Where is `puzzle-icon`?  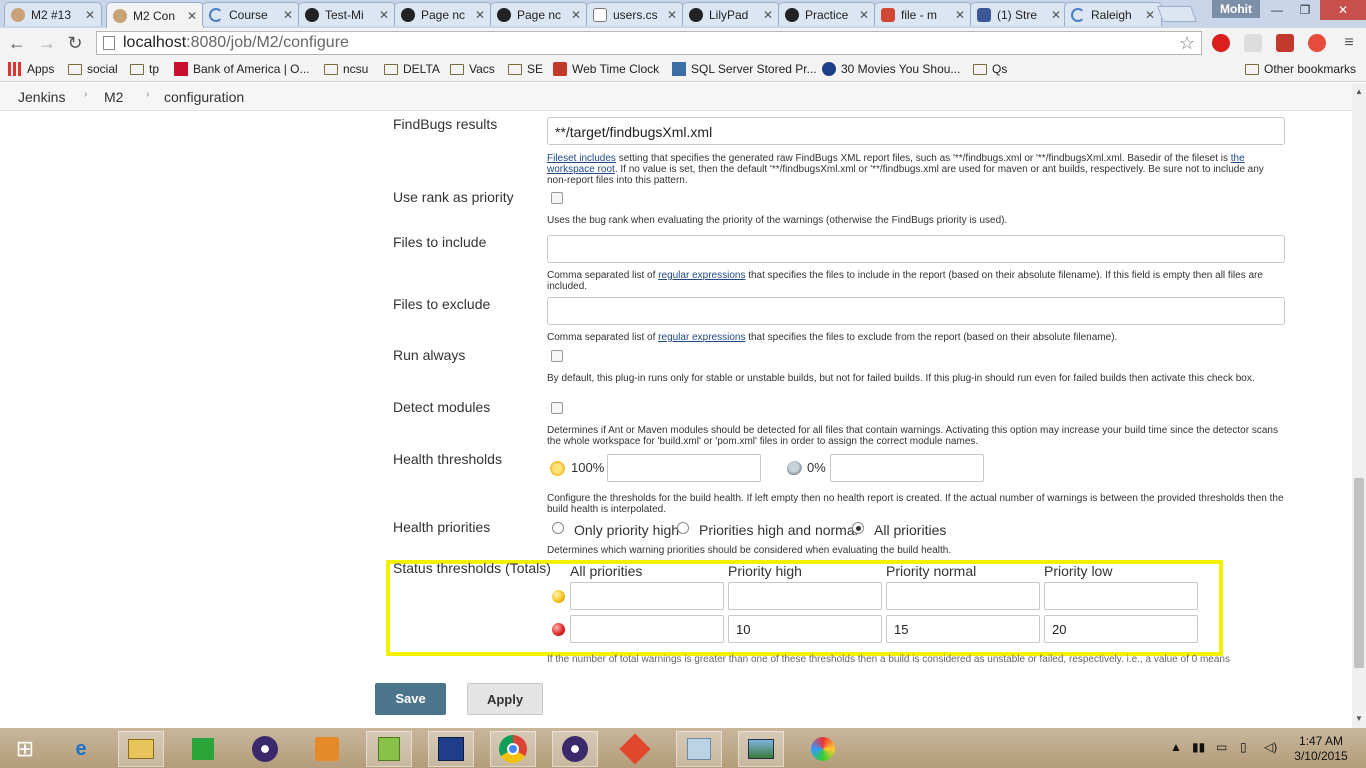
puzzle-icon is located at coordinates (1285, 43).